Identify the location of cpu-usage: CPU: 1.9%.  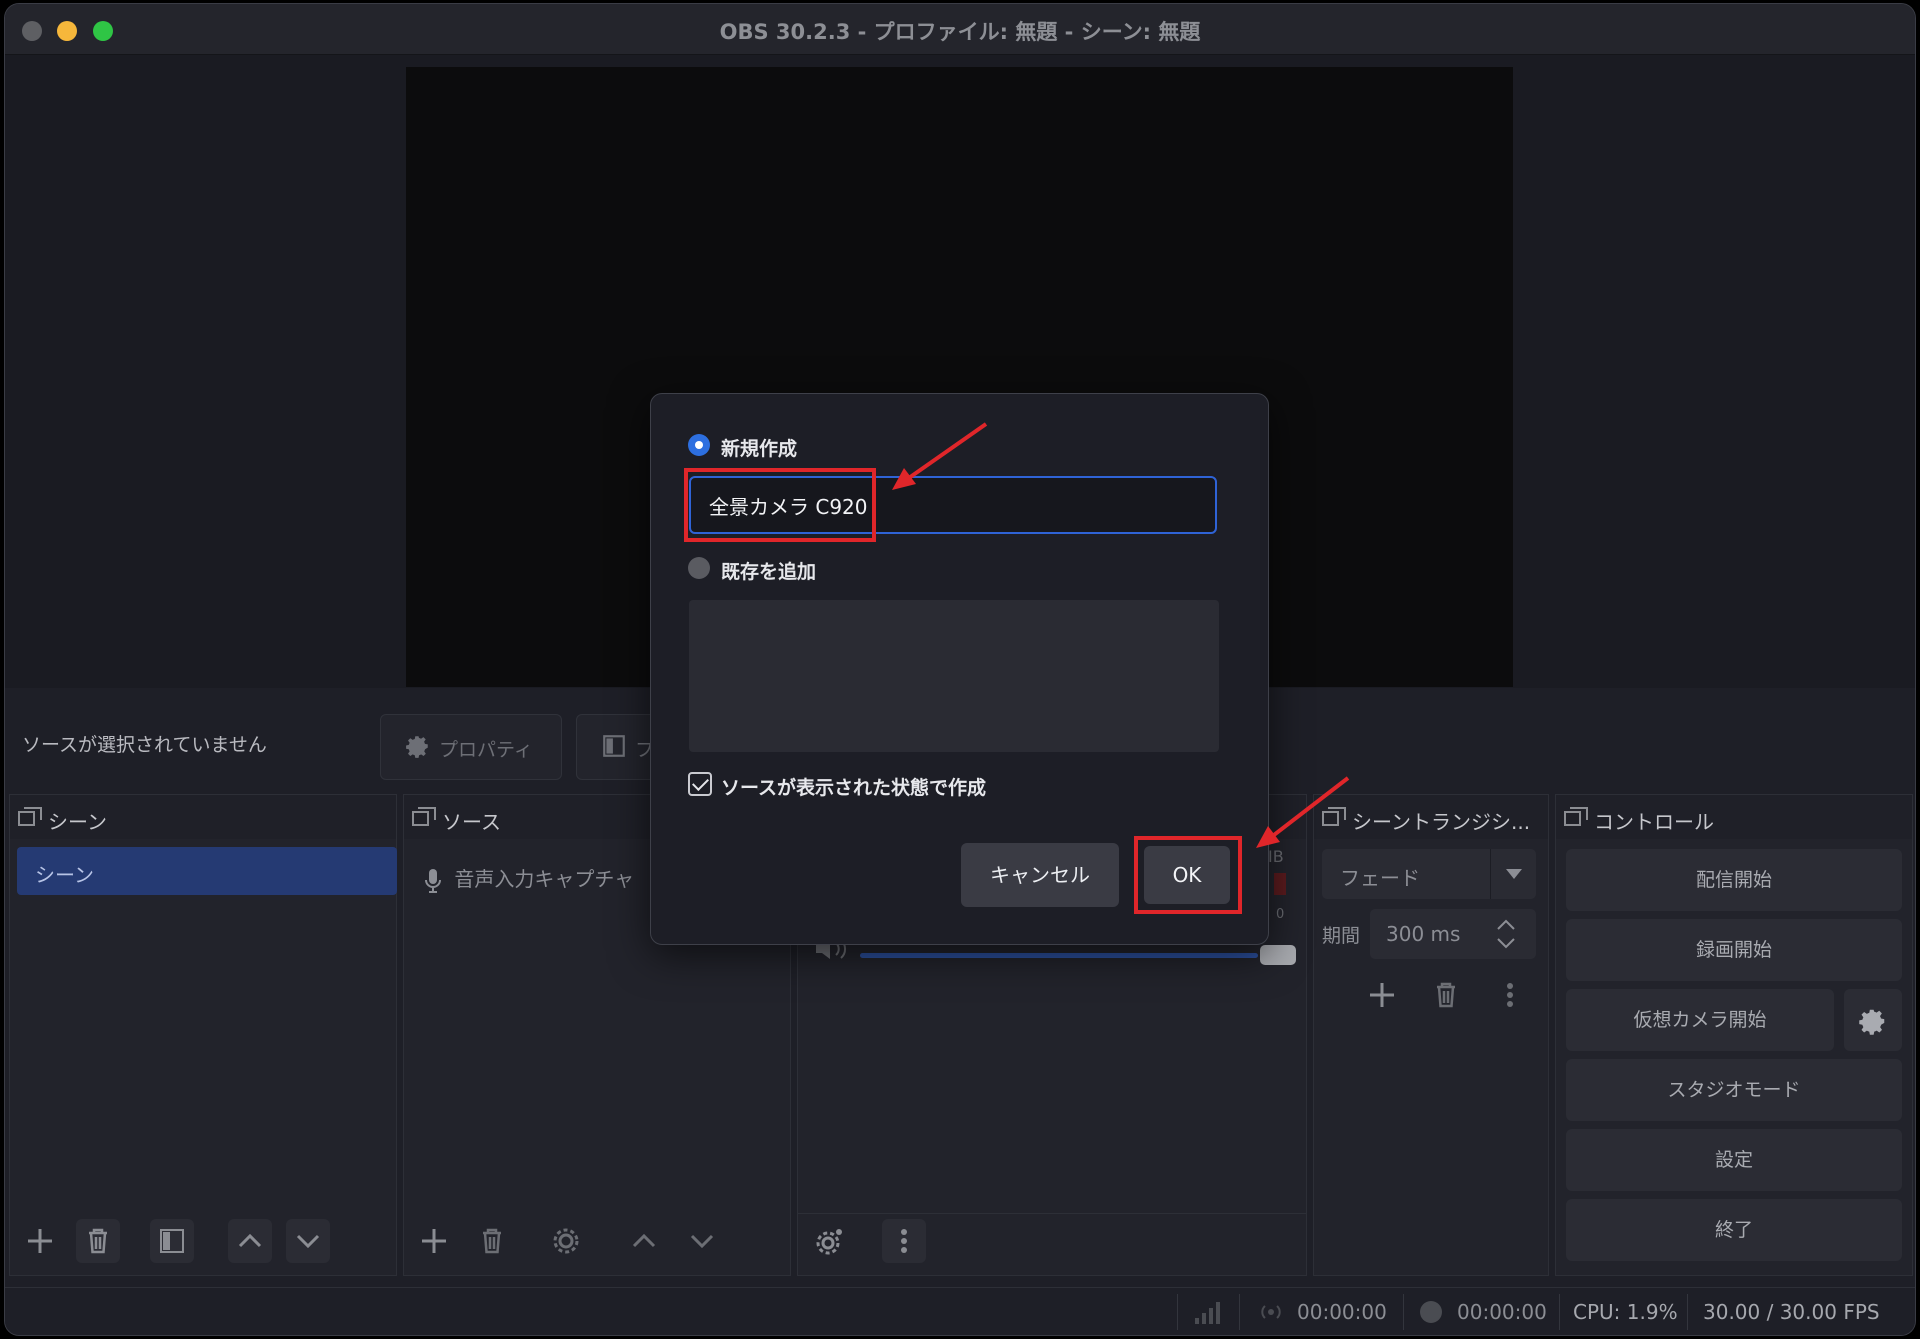
(1625, 1312).